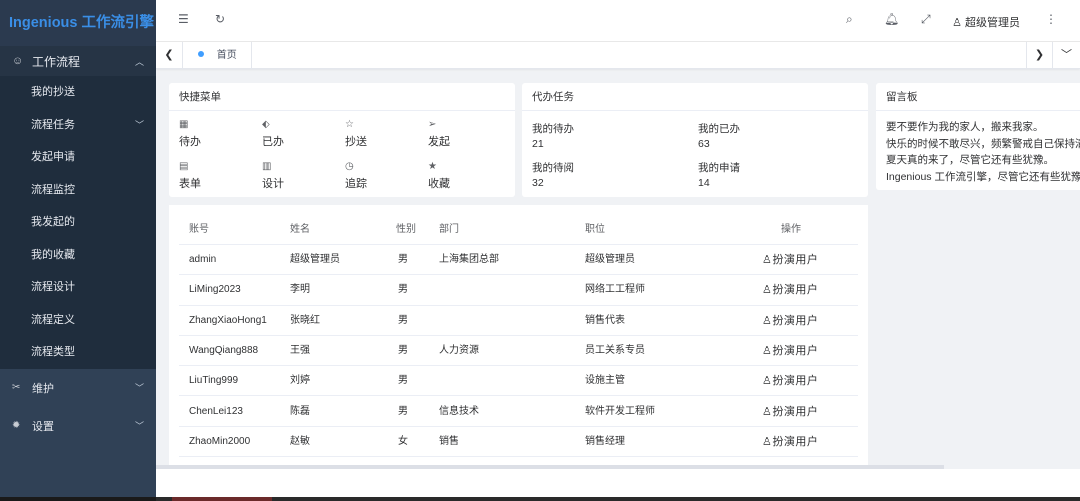 This screenshot has width=1080, height=501. Describe the element at coordinates (432, 166) in the screenshot. I see `star-filled-icon: ★` at that location.